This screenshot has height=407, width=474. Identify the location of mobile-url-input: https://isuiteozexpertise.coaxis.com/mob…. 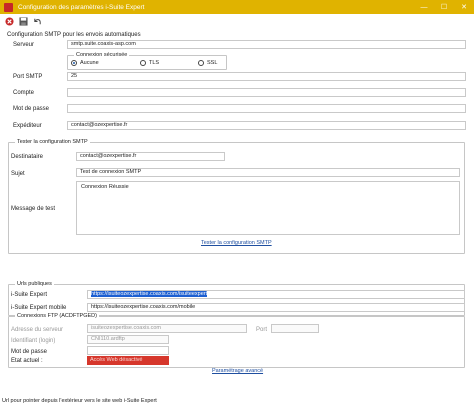
(276, 307).